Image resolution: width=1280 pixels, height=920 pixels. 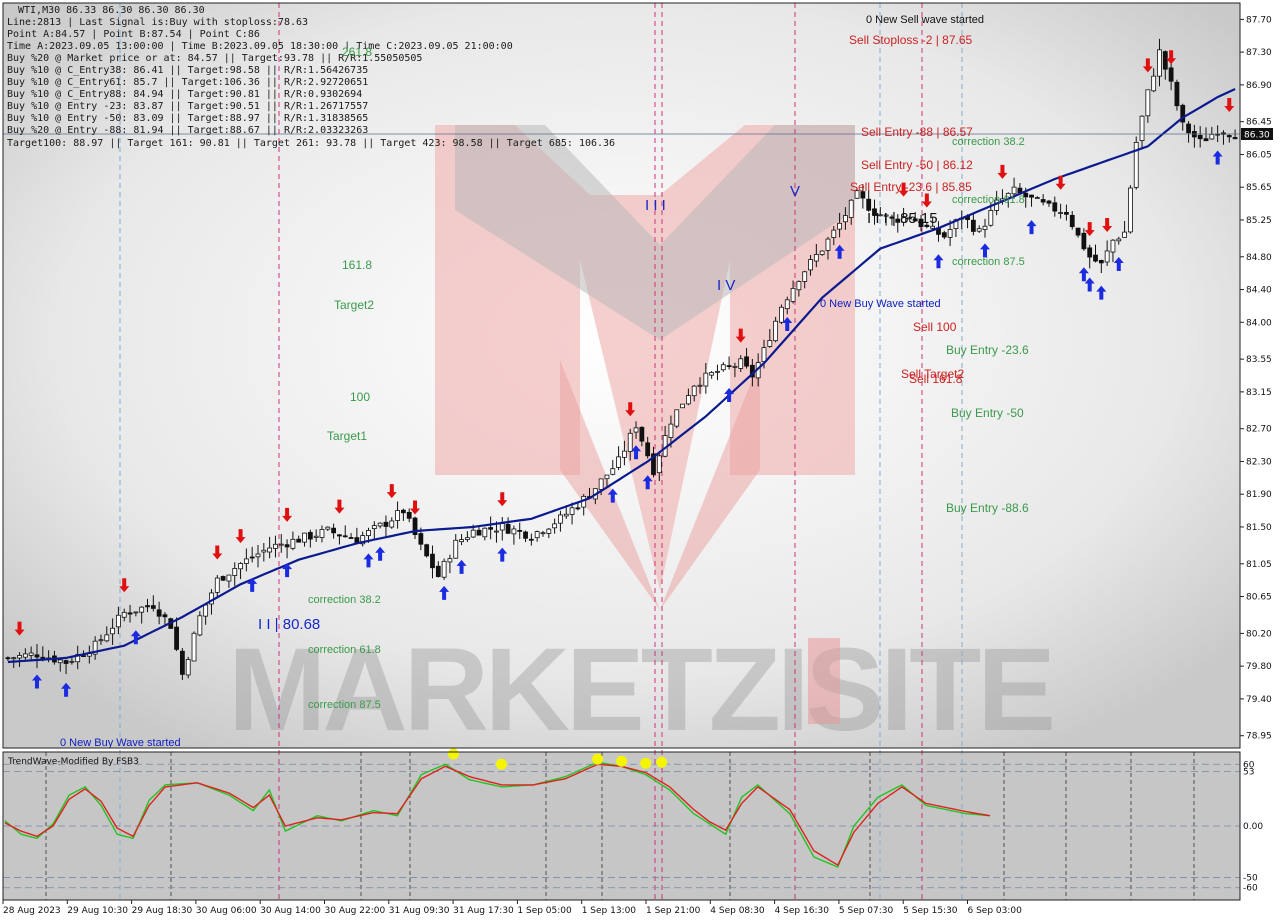 I want to click on time-tick-label: 4 Sep 08:30, so click(x=737, y=911).